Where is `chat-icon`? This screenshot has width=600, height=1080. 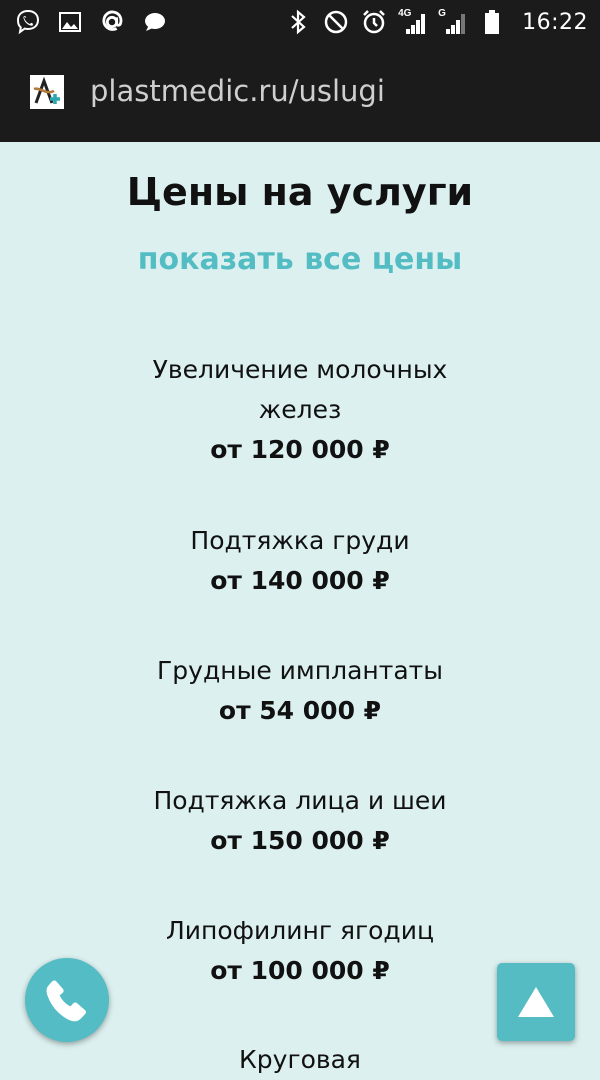
chat-icon is located at coordinates (154, 22).